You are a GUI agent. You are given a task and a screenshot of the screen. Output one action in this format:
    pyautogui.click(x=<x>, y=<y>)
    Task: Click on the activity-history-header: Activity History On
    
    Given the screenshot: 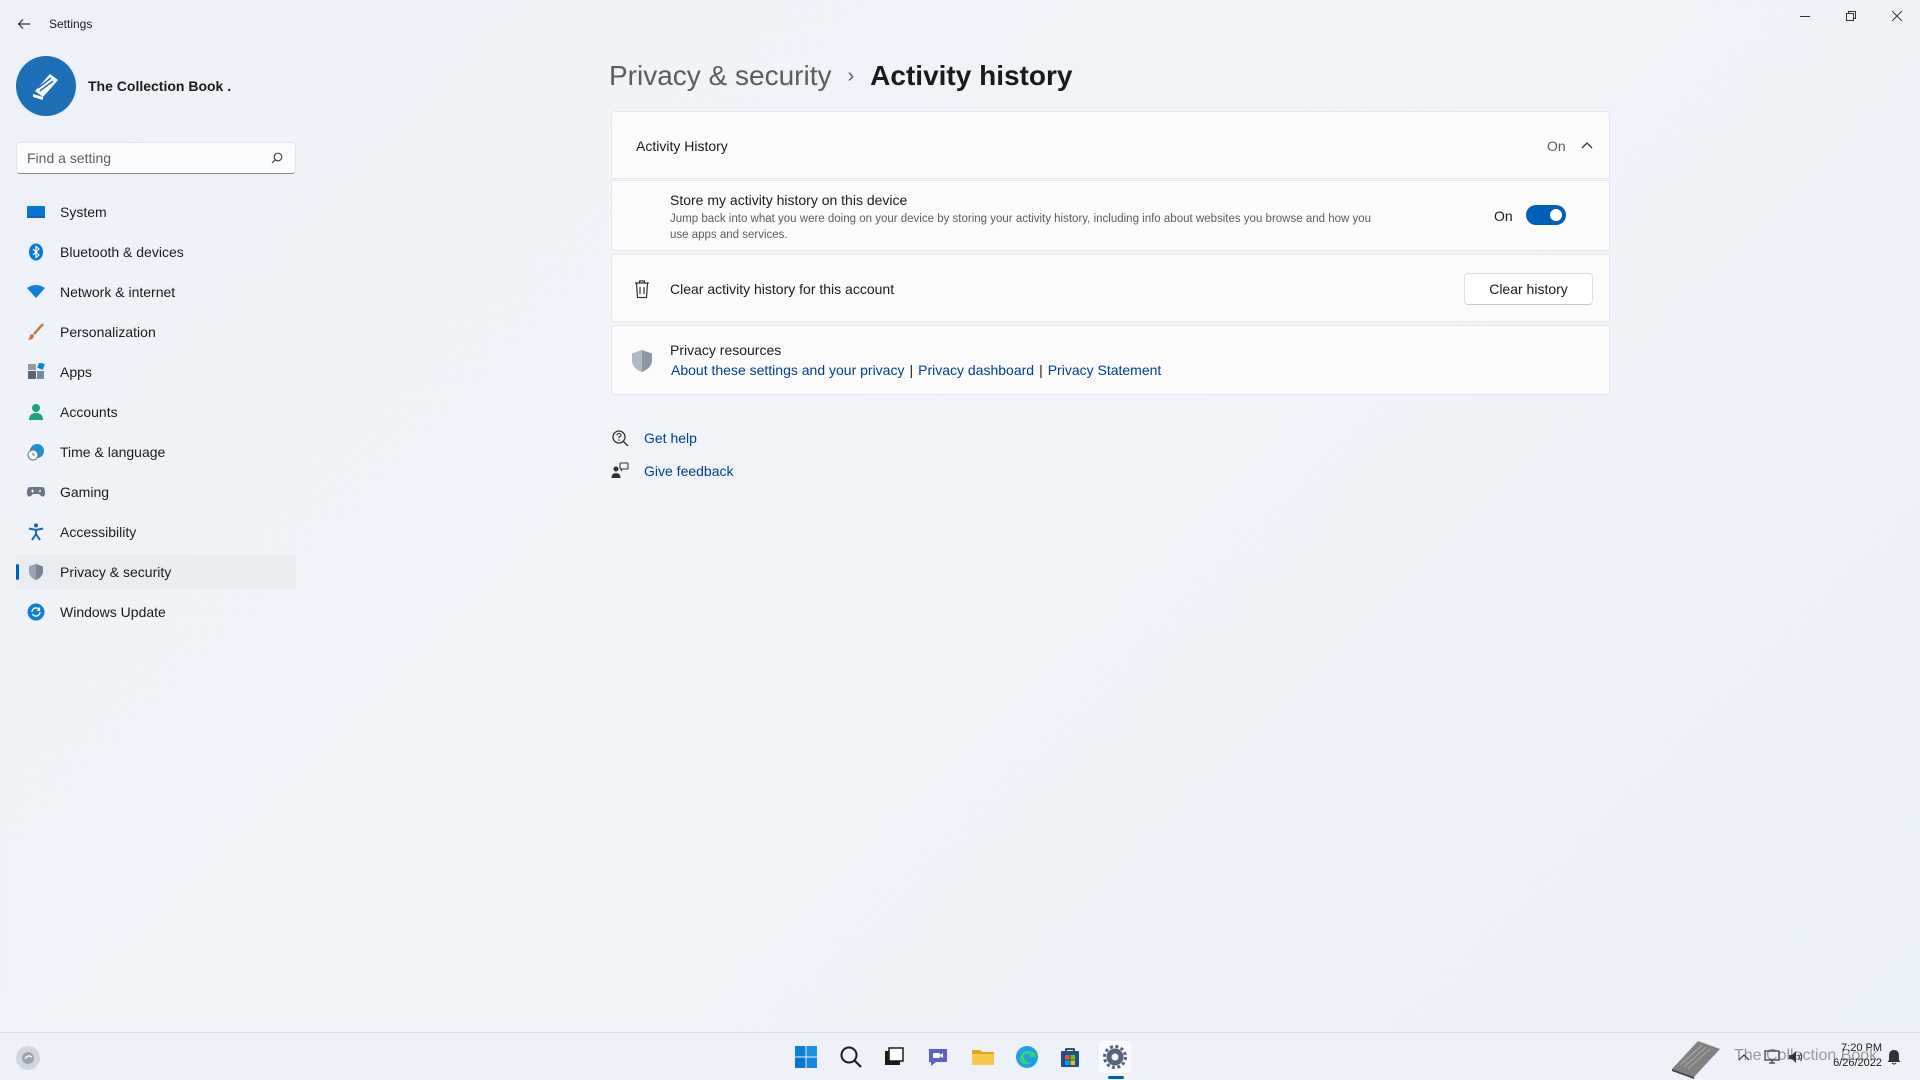 What is the action you would take?
    pyautogui.click(x=1110, y=145)
    